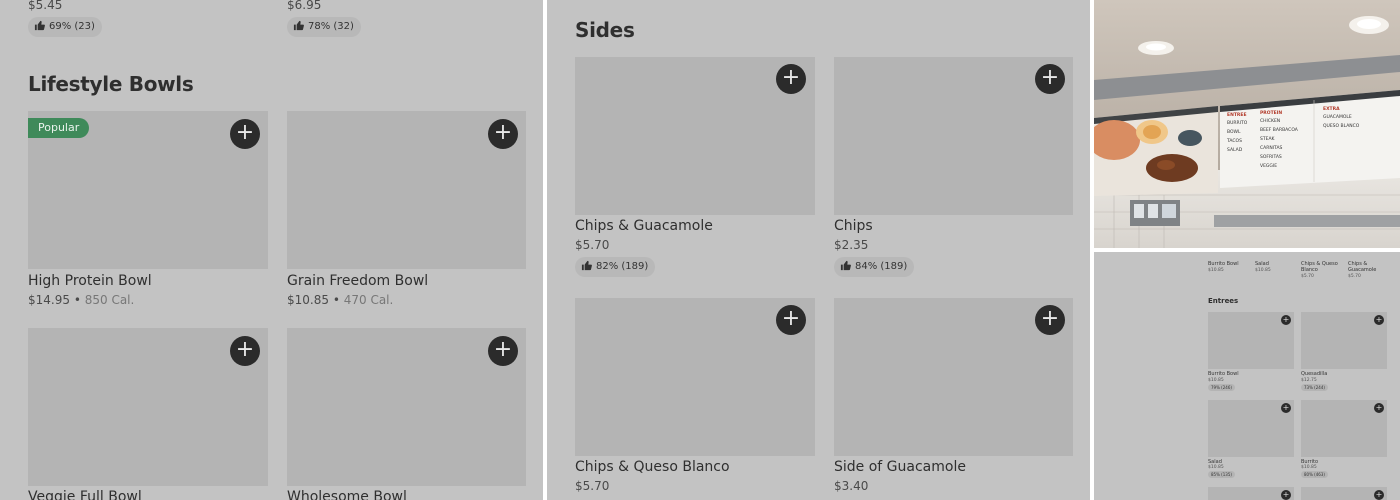 The height and width of the screenshot is (500, 1400). Describe the element at coordinates (652, 467) in the screenshot. I see `item-name: Chips & Queso Blanco` at that location.